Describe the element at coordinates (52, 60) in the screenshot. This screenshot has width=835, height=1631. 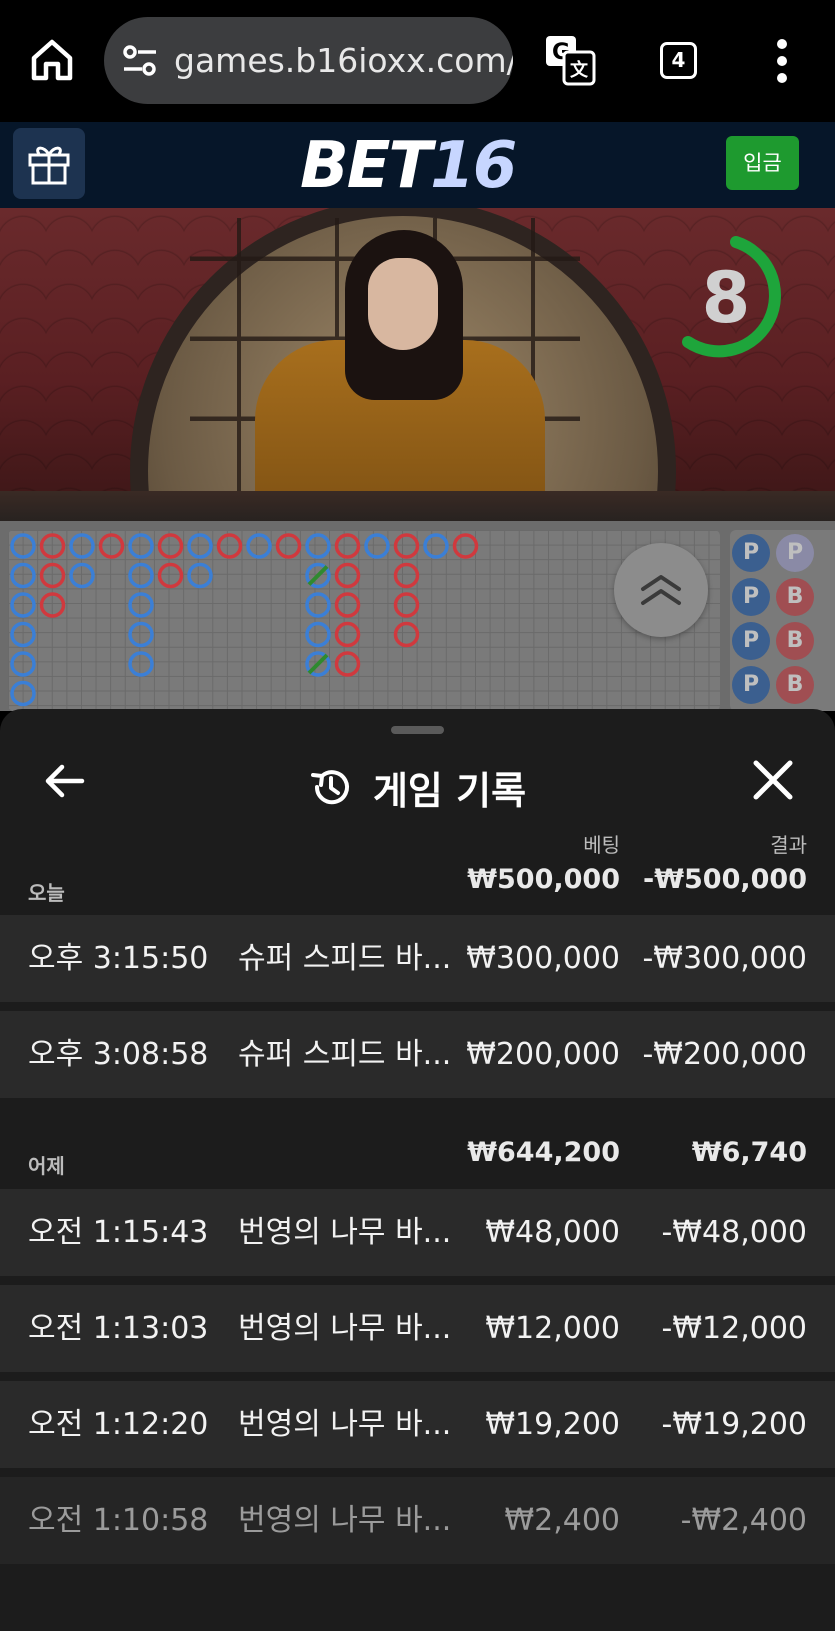
I see `home-icon` at that location.